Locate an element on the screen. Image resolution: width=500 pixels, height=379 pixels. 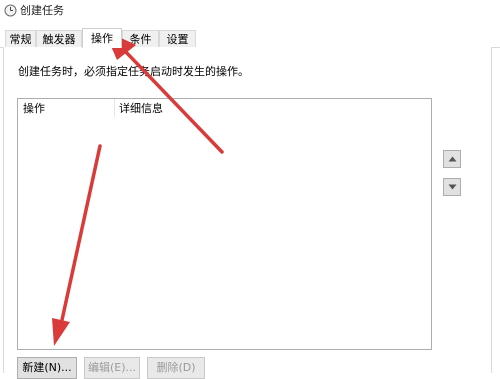
tab-triggers: 触发器 is located at coordinates (59, 38).